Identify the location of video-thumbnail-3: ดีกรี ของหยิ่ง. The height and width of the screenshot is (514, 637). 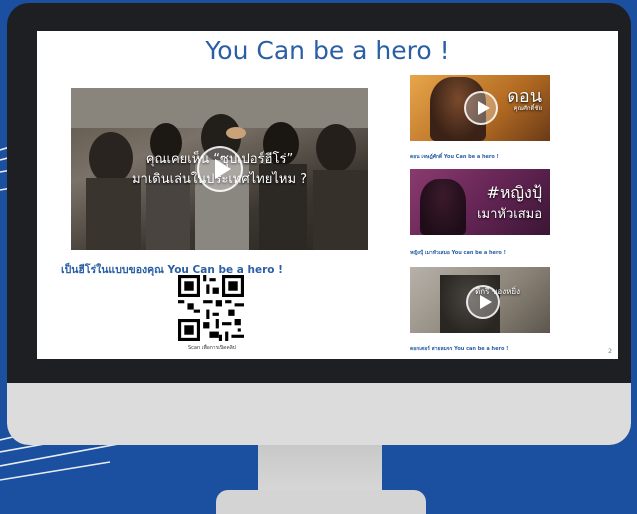
(480, 300).